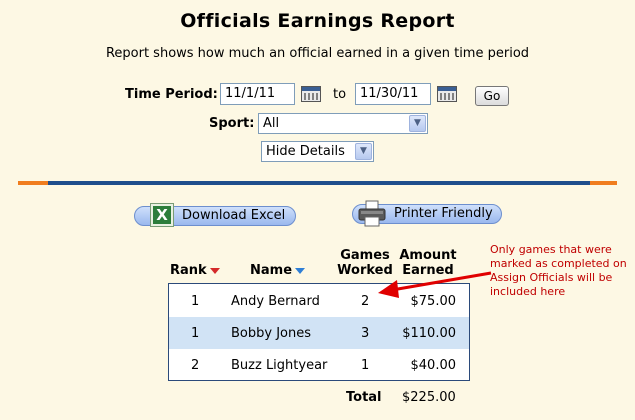 Image resolution: width=635 pixels, height=420 pixels. I want to click on sort-desc-blue-icon, so click(300, 270).